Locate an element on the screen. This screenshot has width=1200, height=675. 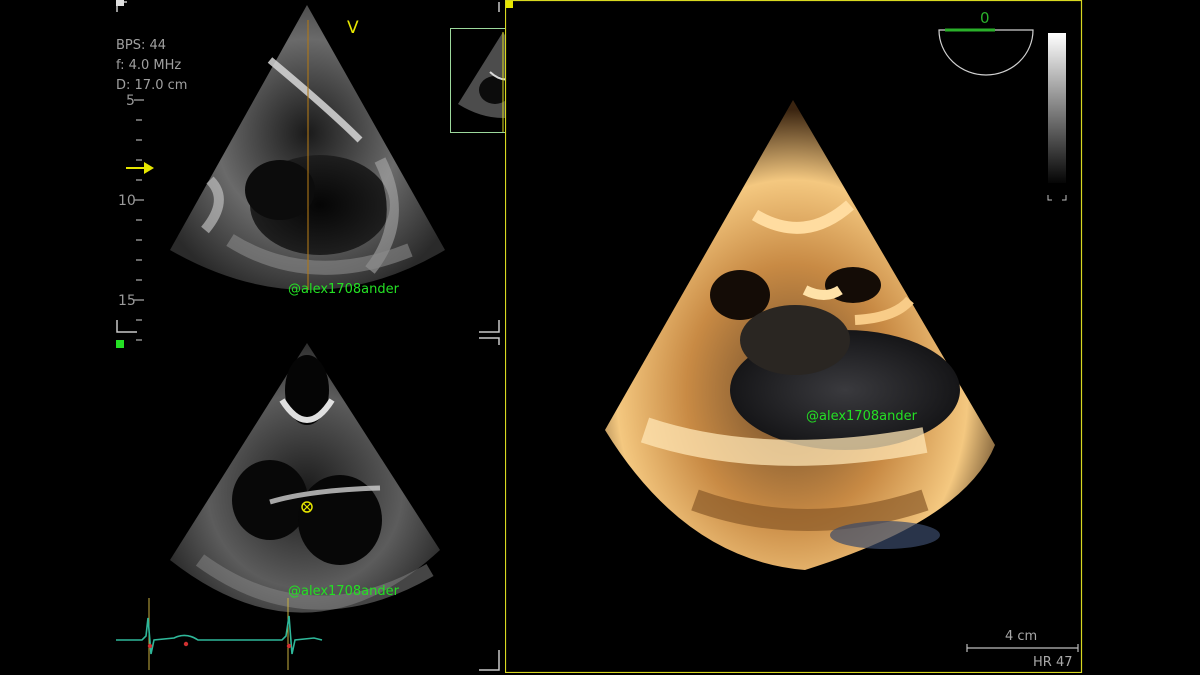
watermark-bottom-2d: @alex1708ander is located at coordinates (343, 591).